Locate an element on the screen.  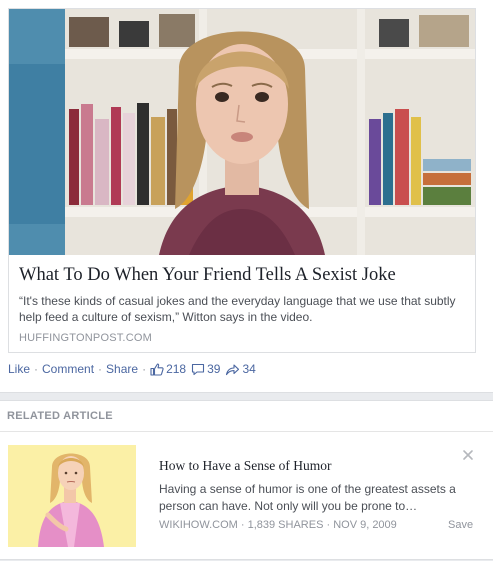
shares-count-value: 34 is located at coordinates (249, 369).